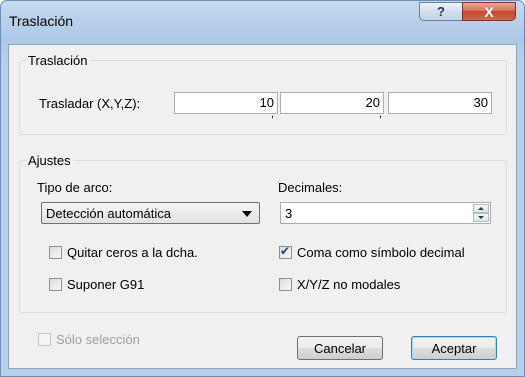 The width and height of the screenshot is (525, 377). I want to click on x-input: 10, so click(226, 103).